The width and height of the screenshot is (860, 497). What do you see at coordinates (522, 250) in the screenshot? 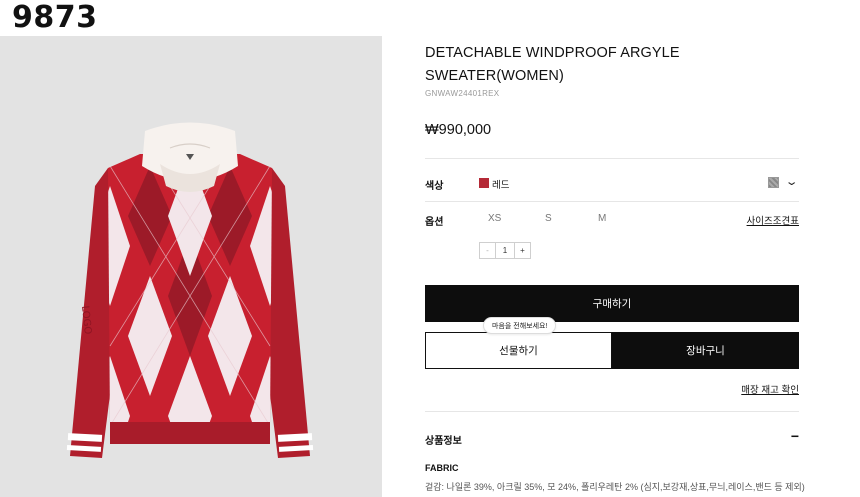
I see `quantity-increase-button: +` at bounding box center [522, 250].